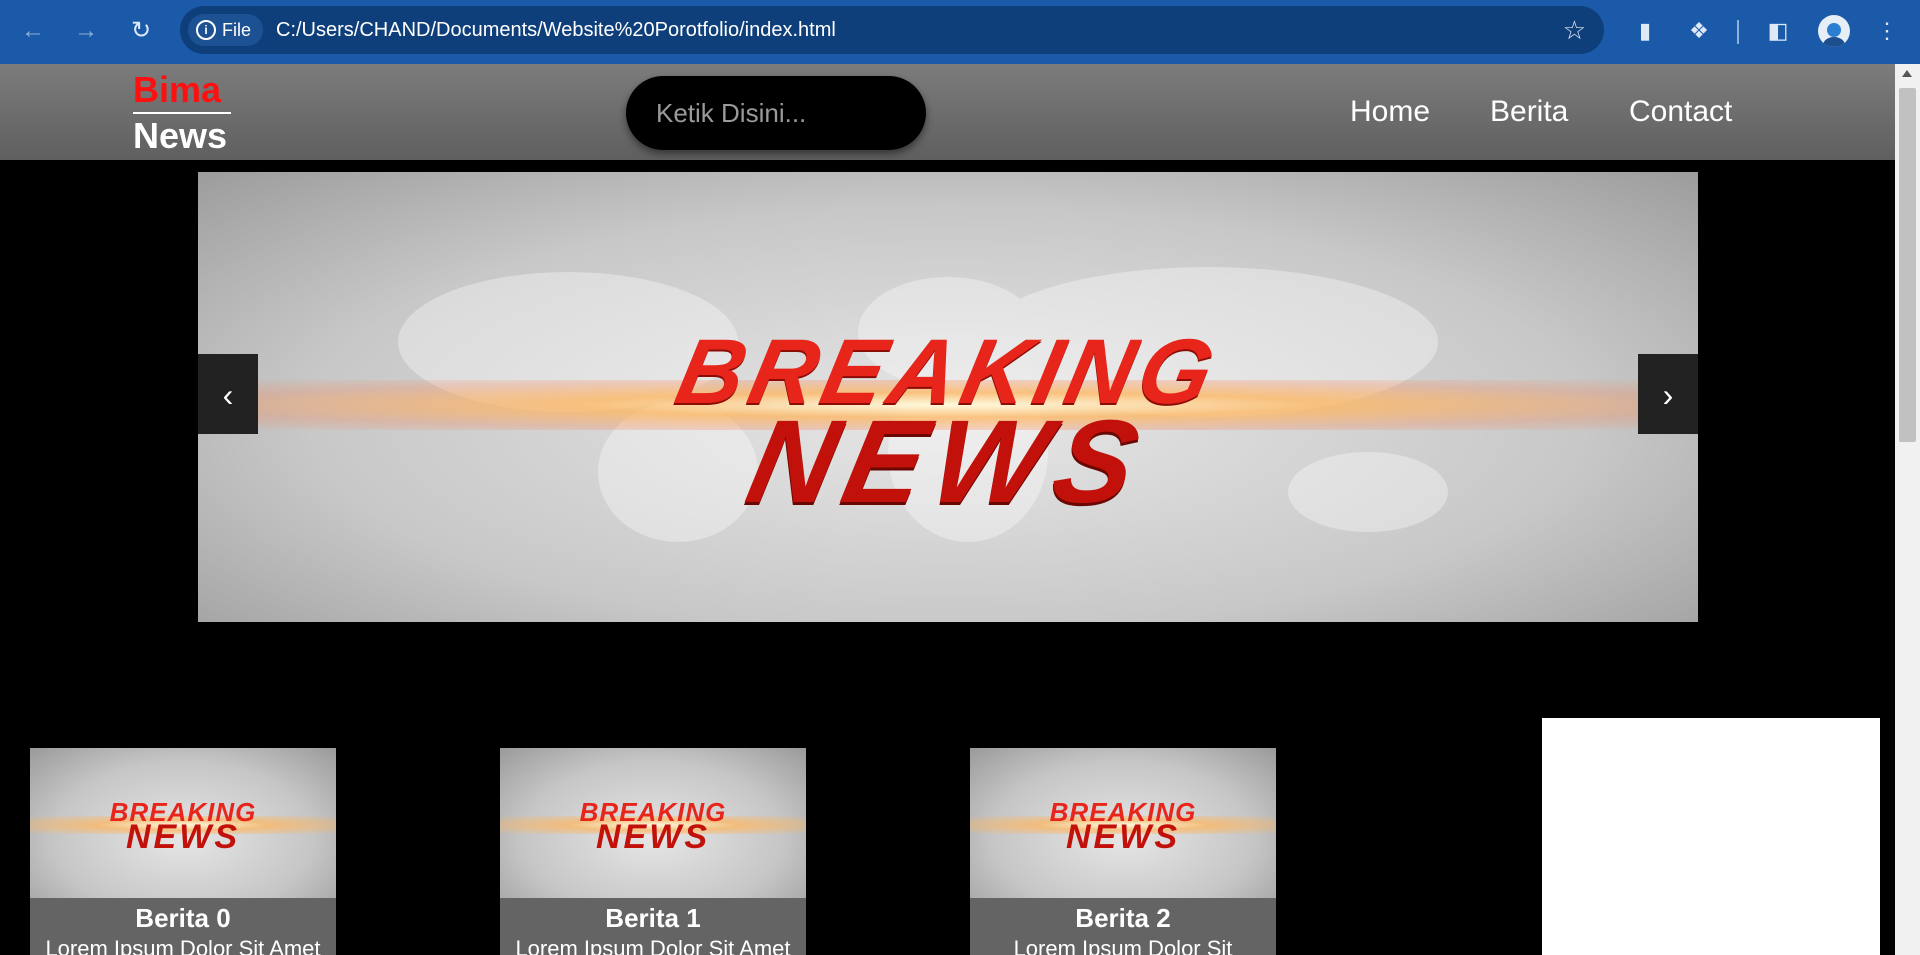  I want to click on nav-berita: Berita, so click(1529, 112).